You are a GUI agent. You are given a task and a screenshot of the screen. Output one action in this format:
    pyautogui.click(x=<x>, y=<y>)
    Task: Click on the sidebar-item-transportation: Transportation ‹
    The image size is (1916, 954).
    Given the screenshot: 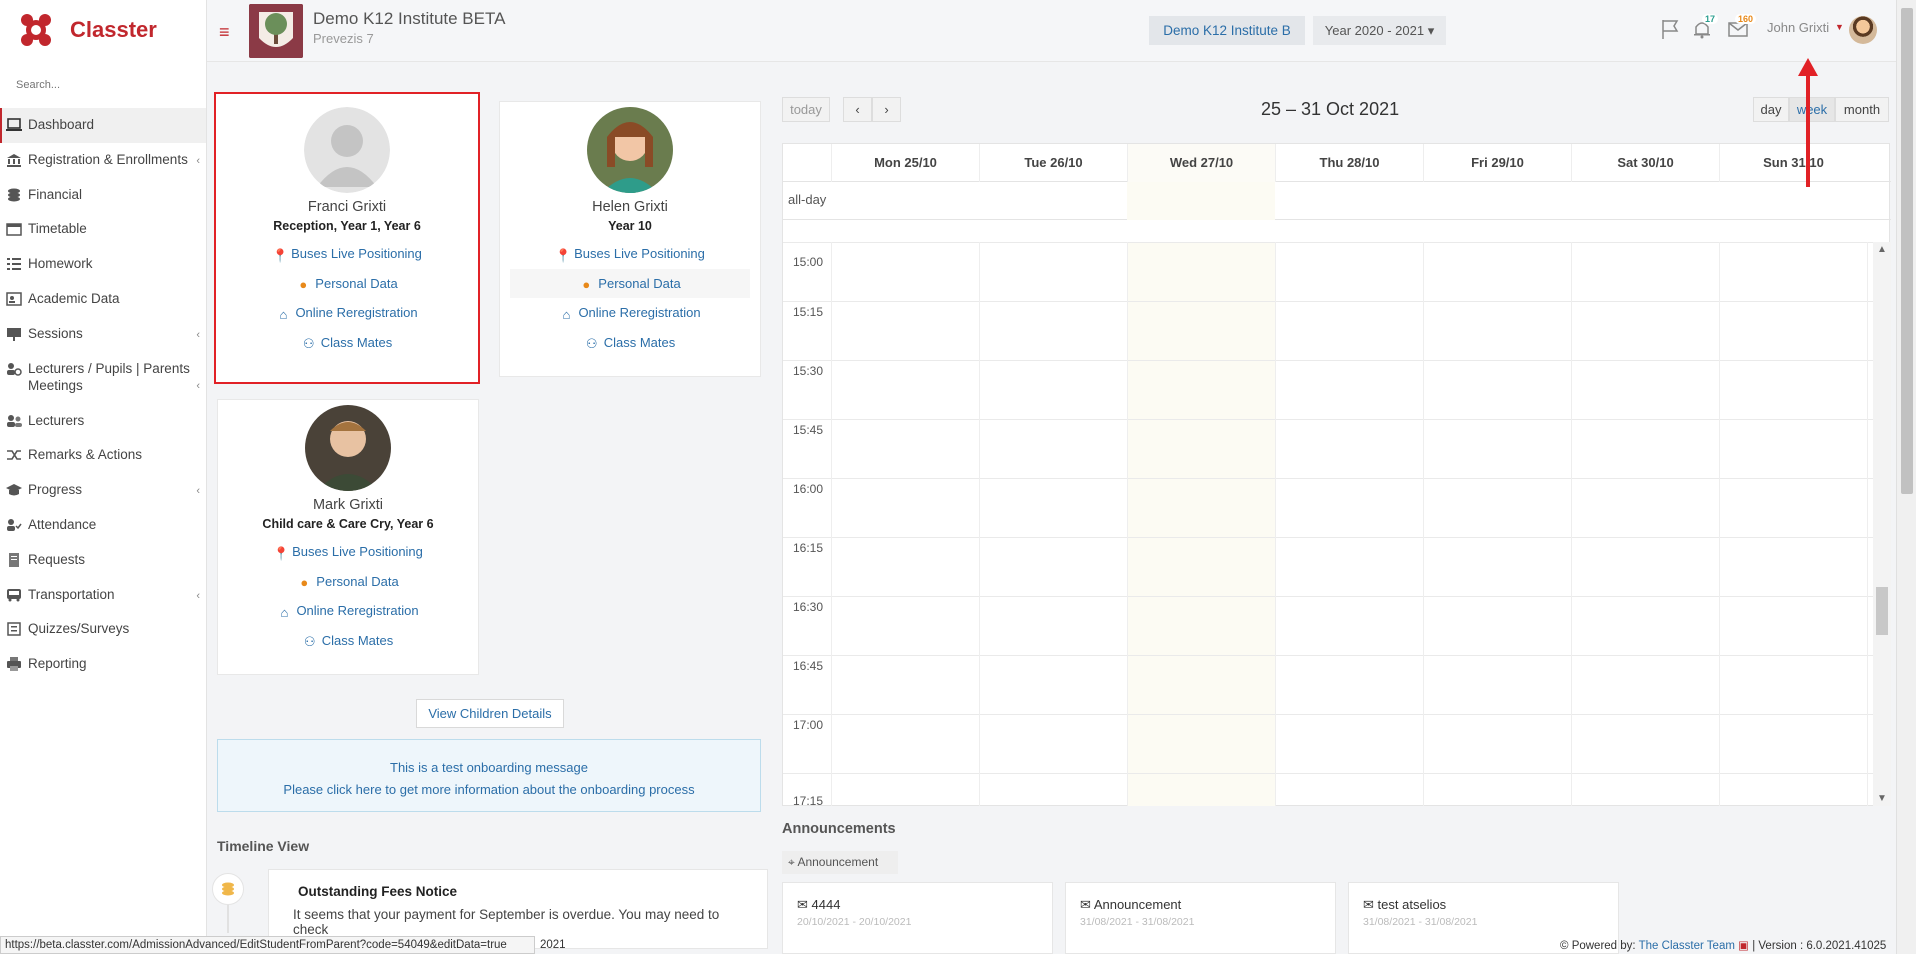 What is the action you would take?
    pyautogui.click(x=103, y=595)
    